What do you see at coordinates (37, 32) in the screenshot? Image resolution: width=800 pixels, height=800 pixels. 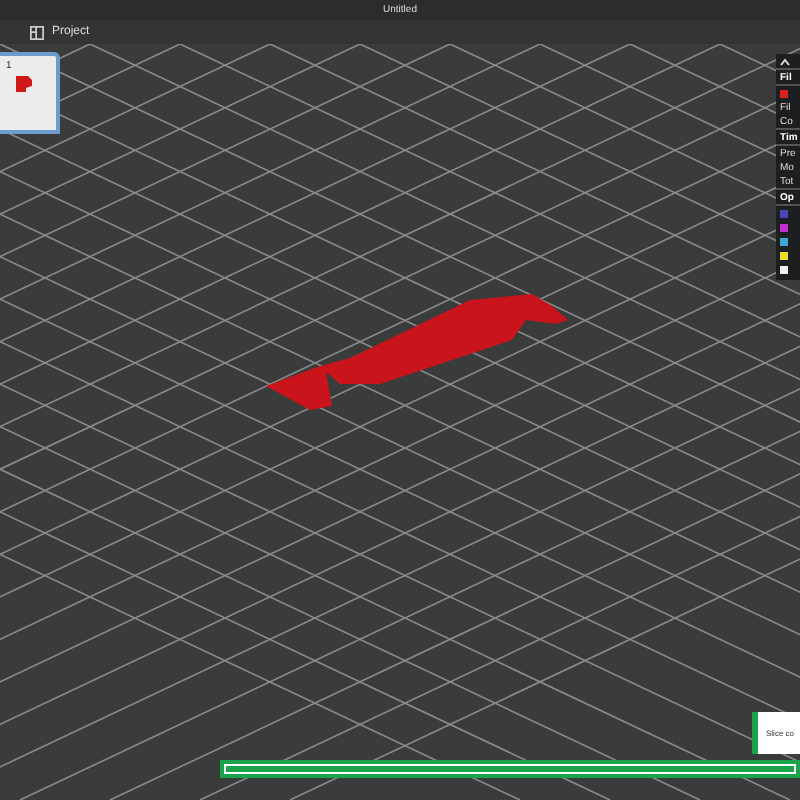 I see `panel-icon` at bounding box center [37, 32].